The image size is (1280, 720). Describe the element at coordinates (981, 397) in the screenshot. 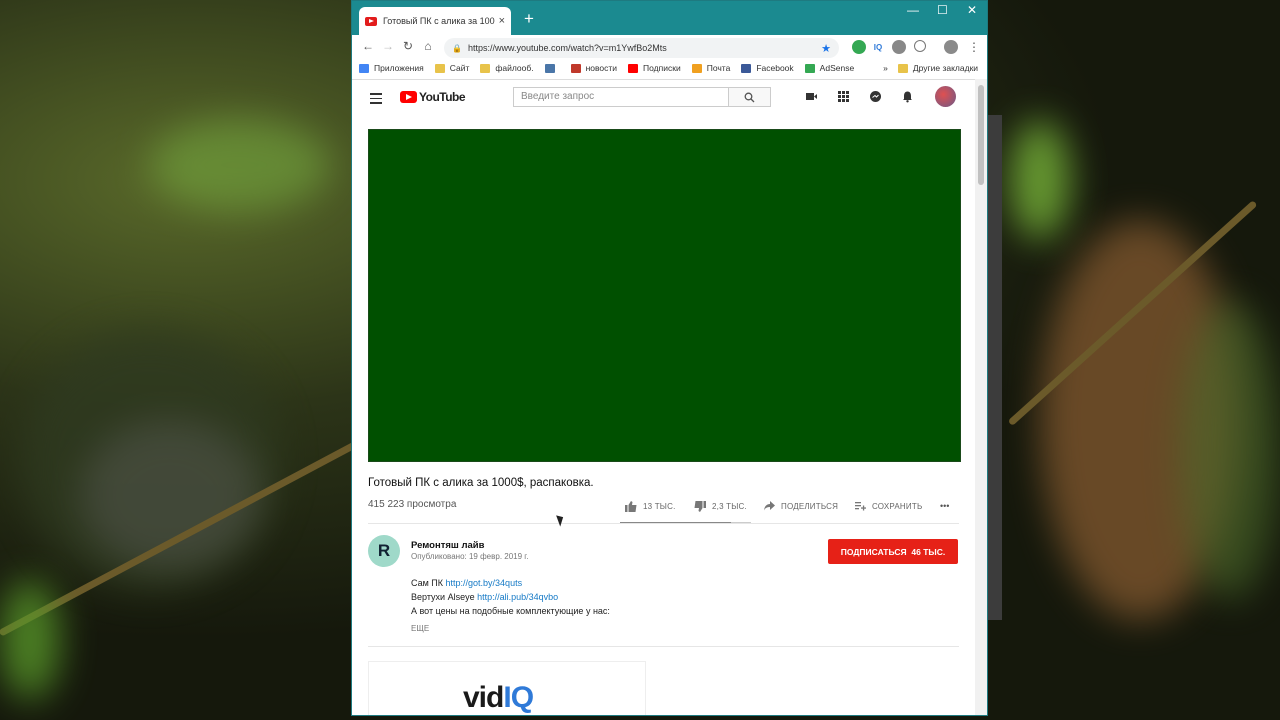

I see `page-scrollbar` at that location.